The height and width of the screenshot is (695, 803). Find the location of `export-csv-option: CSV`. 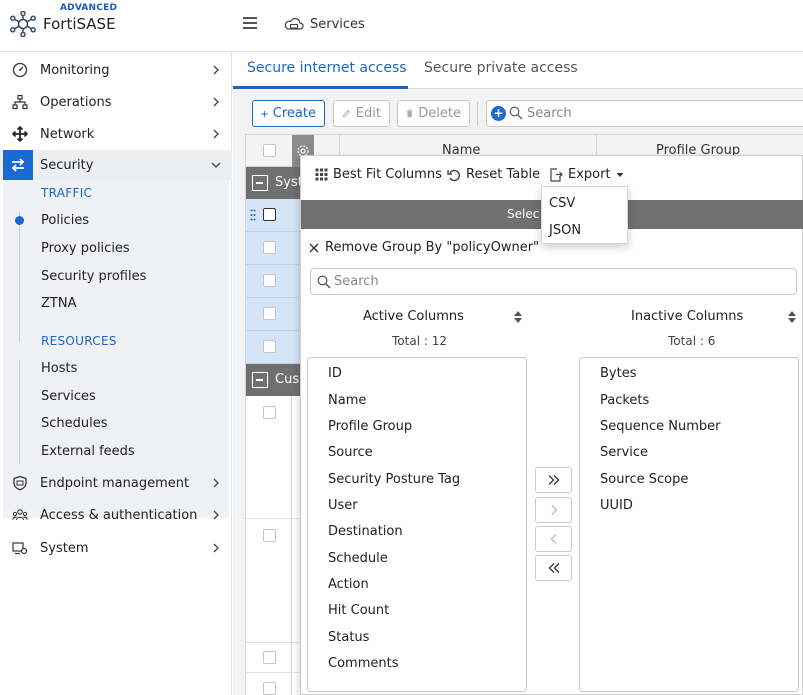

export-csv-option: CSV is located at coordinates (562, 203).